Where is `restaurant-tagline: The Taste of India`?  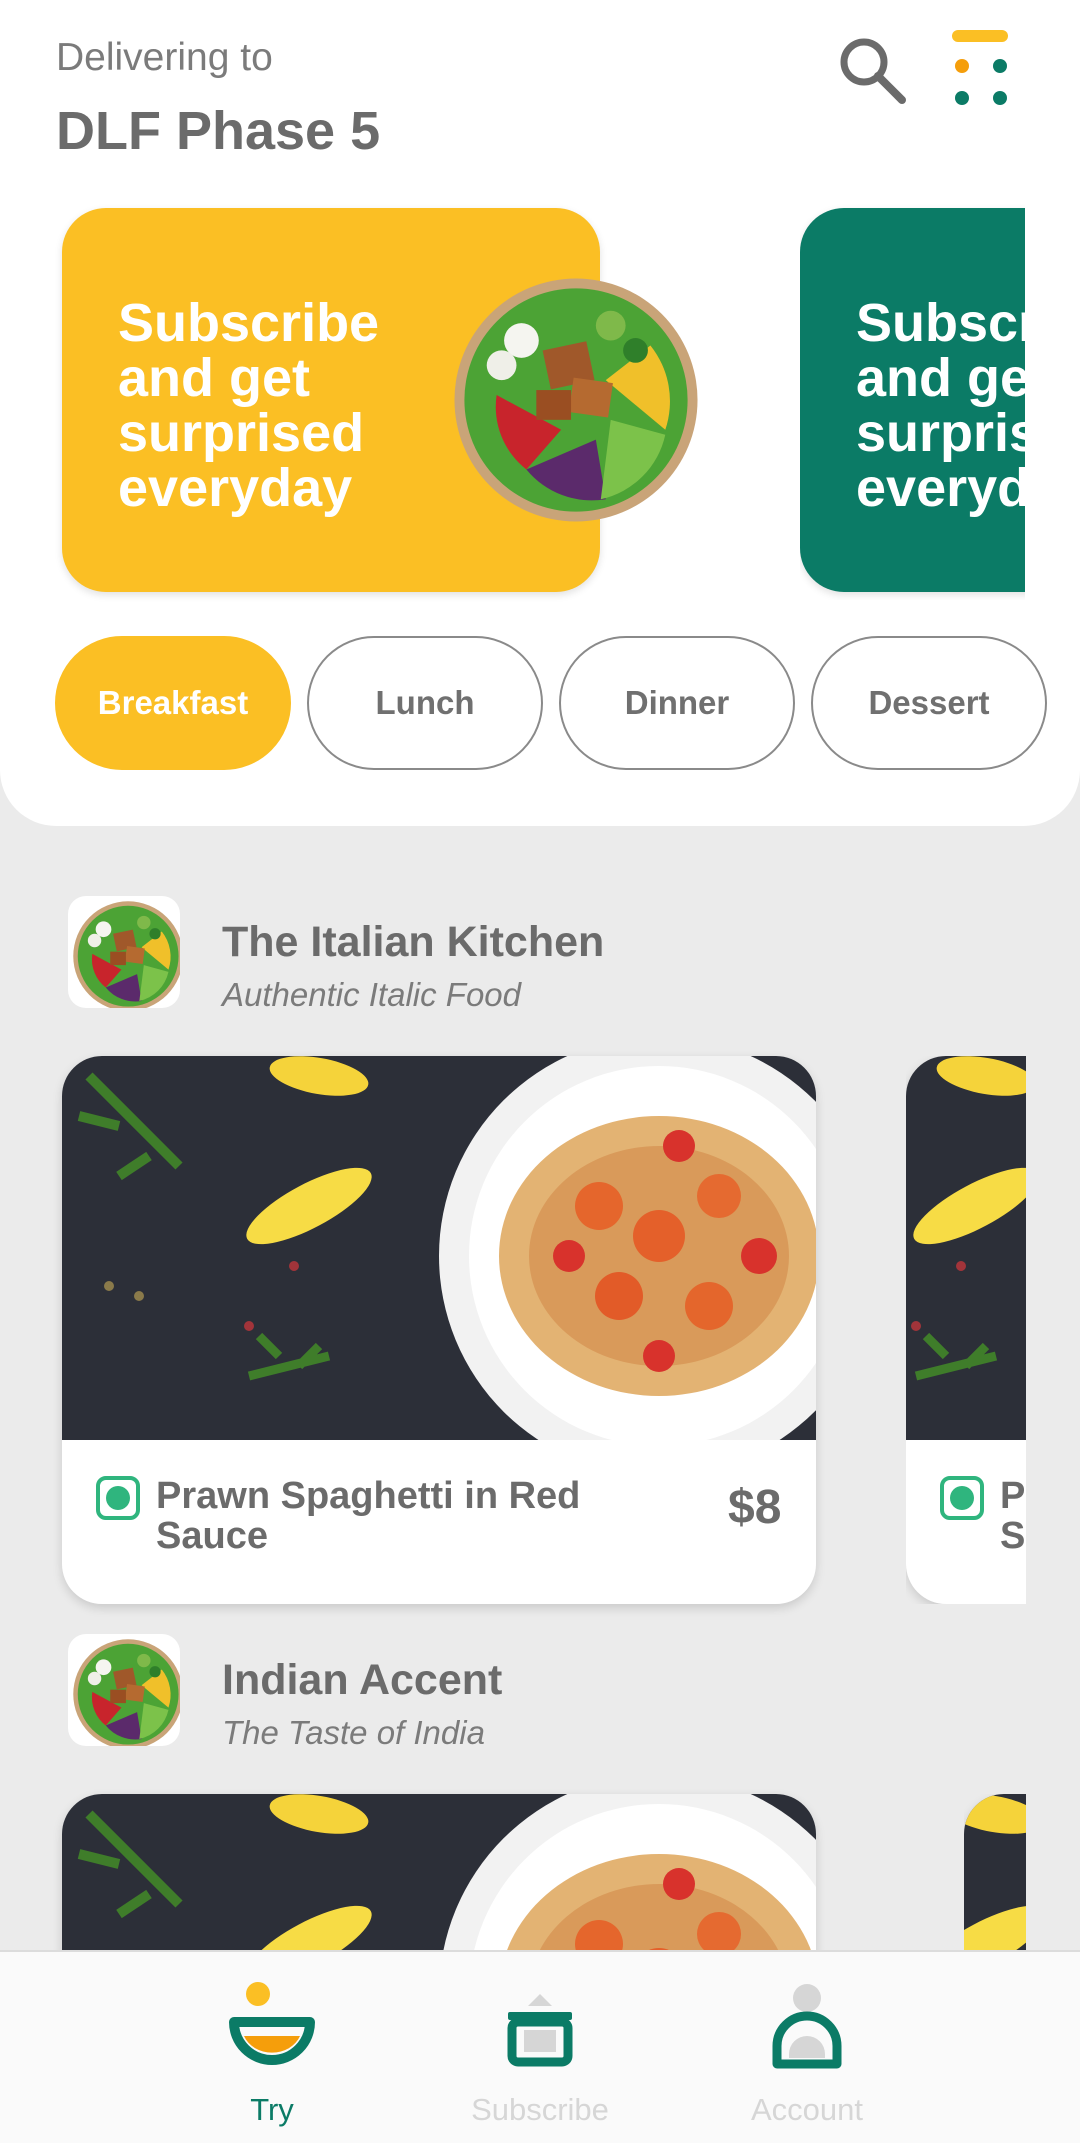 restaurant-tagline: The Taste of India is located at coordinates (353, 1732).